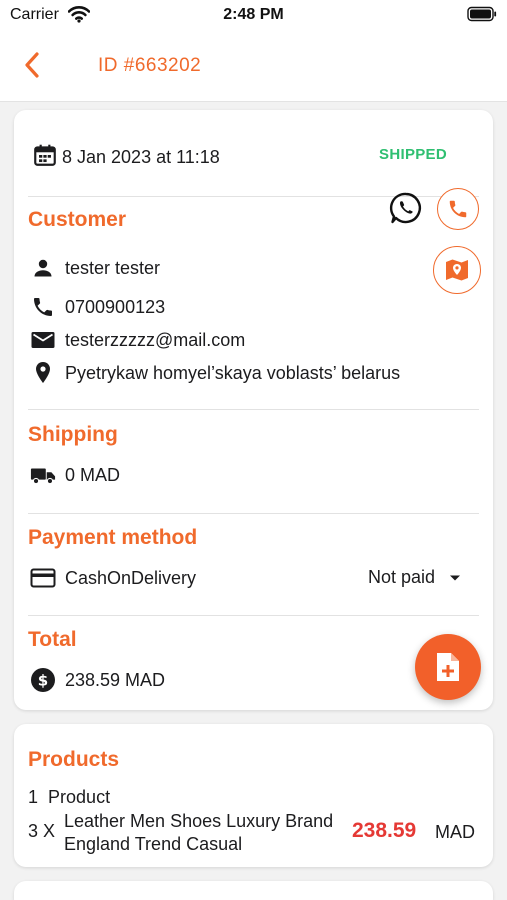 The height and width of the screenshot is (900, 507). I want to click on call-button, so click(458, 209).